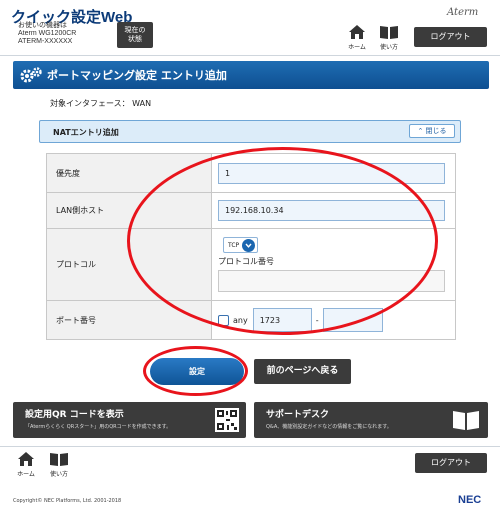 Image resolution: width=500 pixels, height=518 pixels. I want to click on home-label: ホーム, so click(357, 47).